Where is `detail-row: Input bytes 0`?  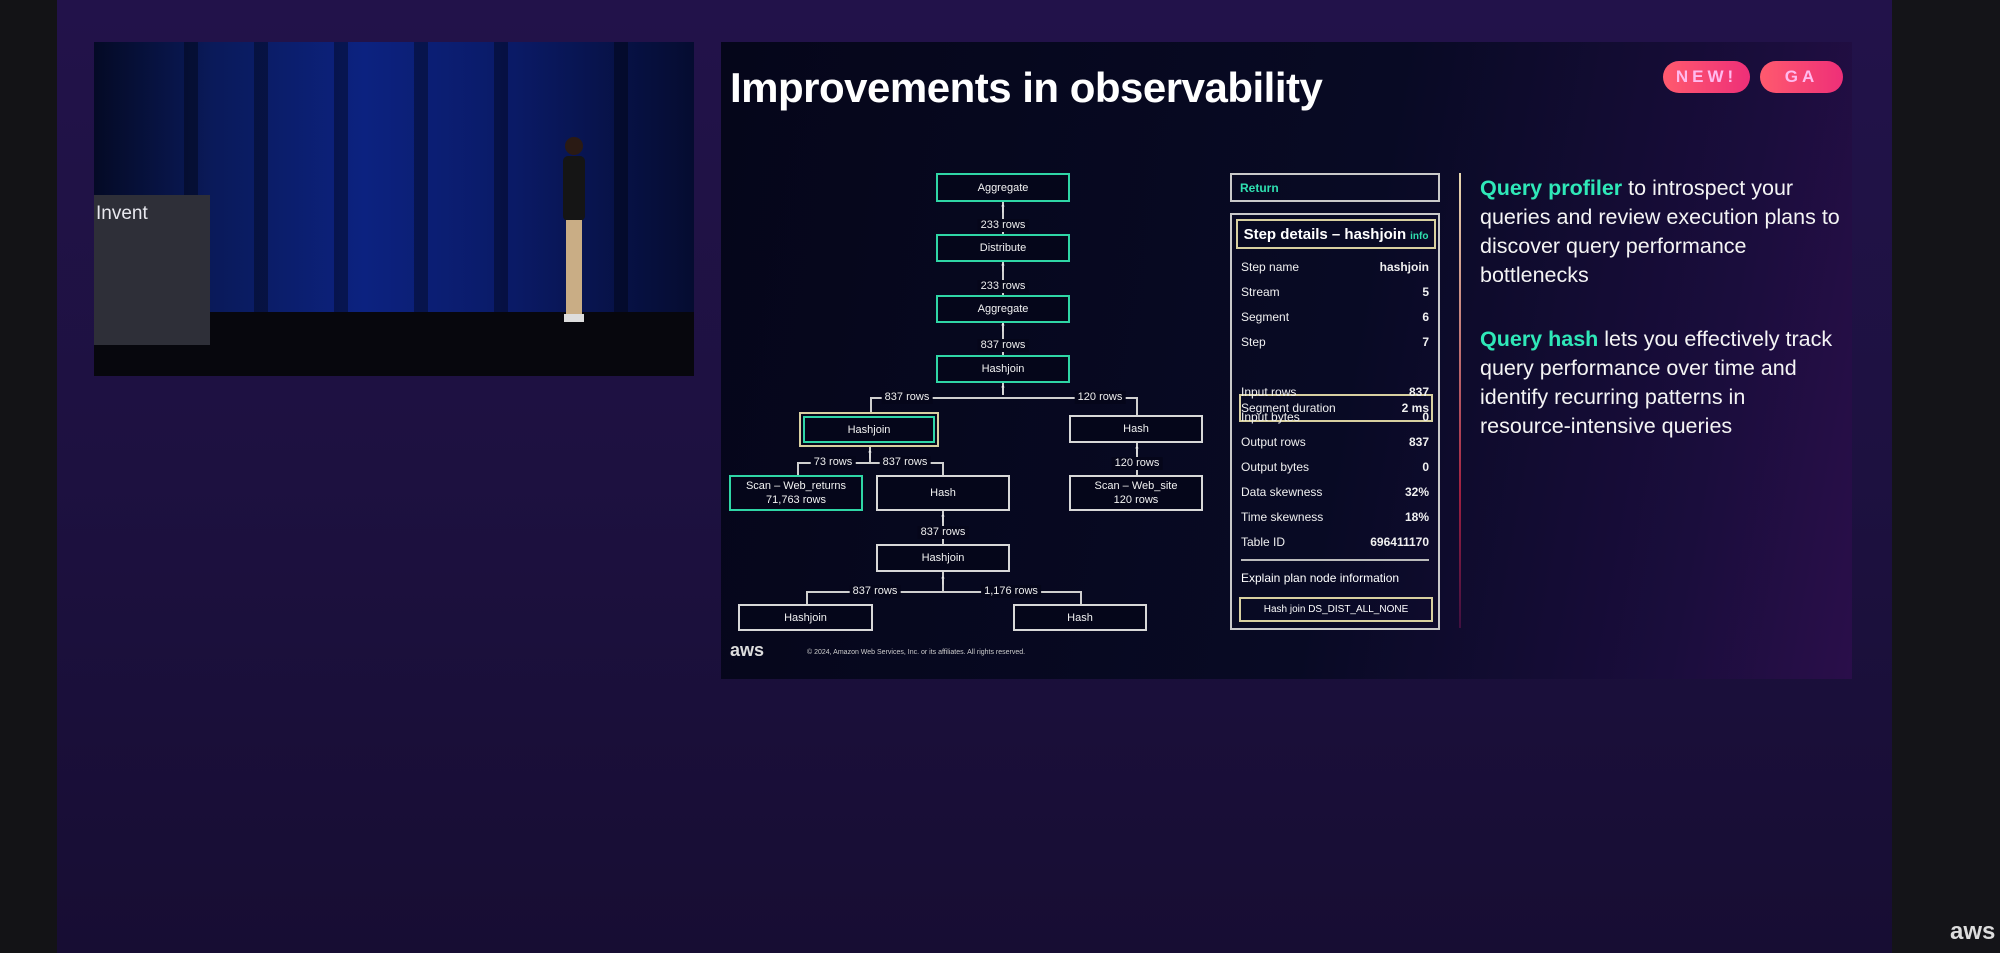
detail-row: Input bytes 0 is located at coordinates (1335, 417).